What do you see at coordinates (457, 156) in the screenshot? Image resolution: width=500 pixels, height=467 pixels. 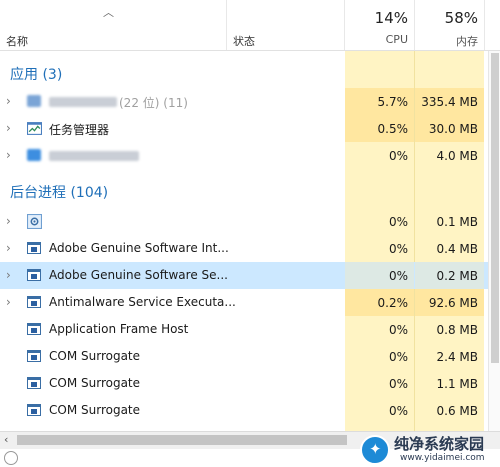 I see `memory-cell: 4.0 MB` at bounding box center [457, 156].